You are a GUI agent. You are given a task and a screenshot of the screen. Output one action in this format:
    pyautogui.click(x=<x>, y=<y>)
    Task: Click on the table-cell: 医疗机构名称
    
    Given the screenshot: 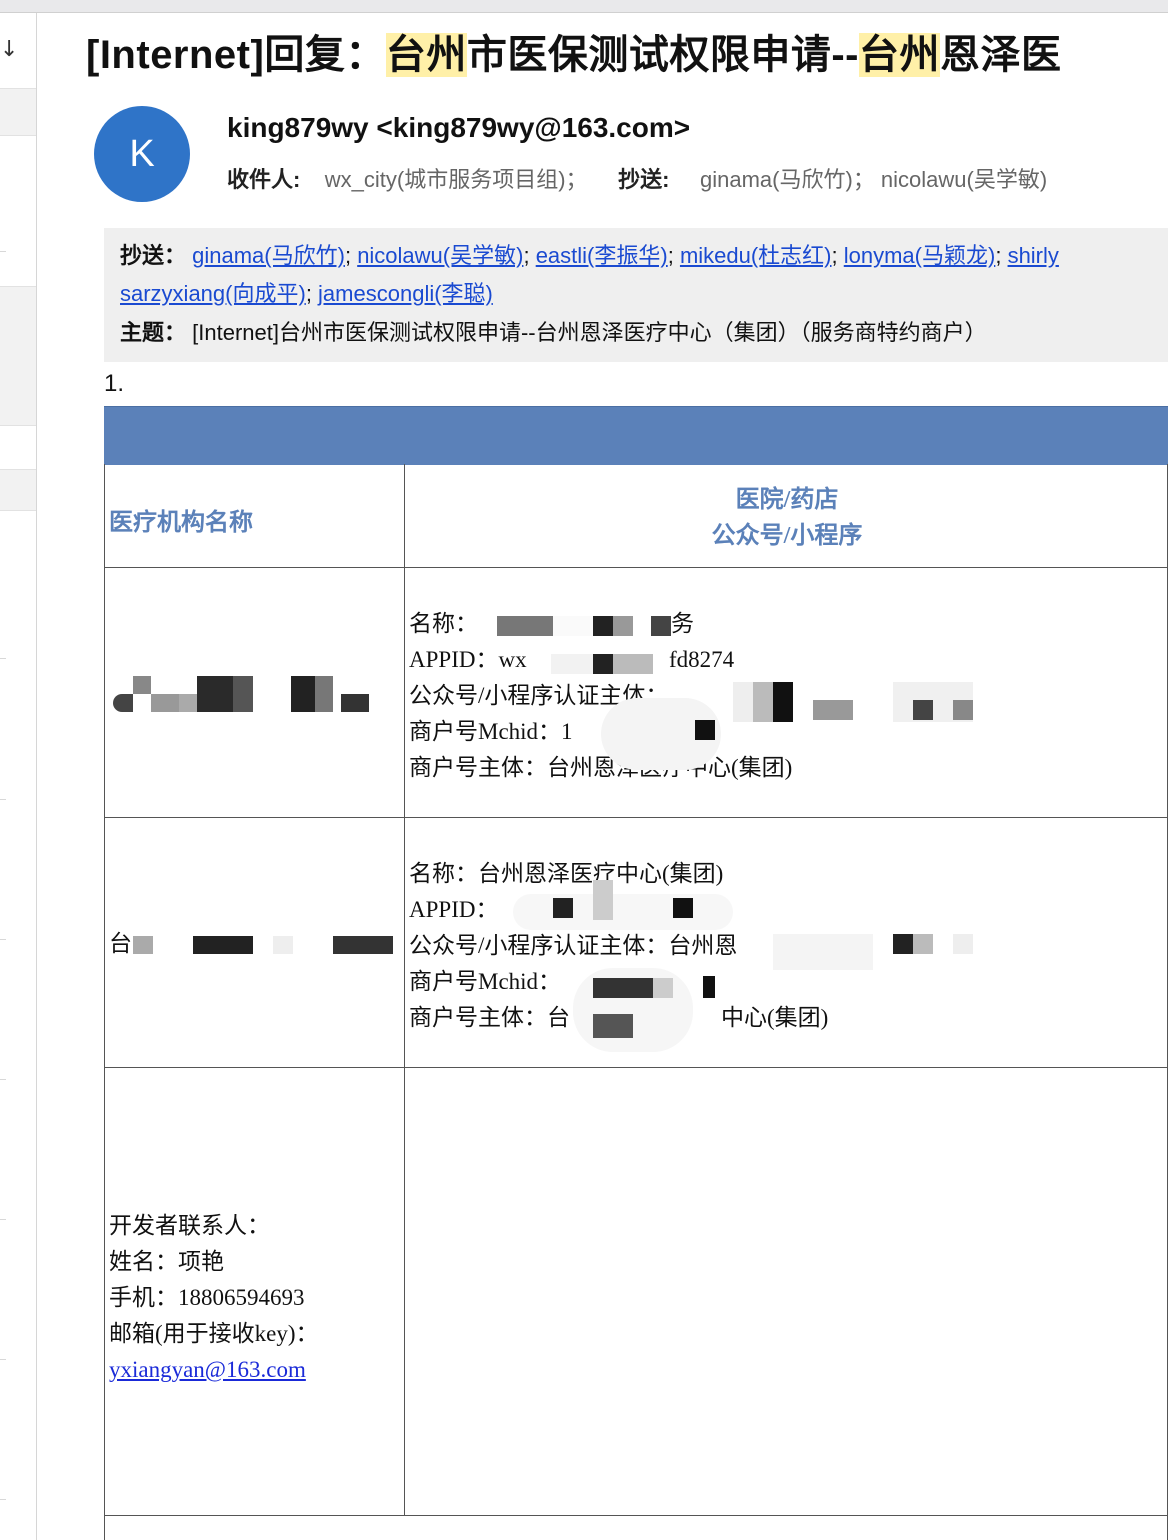 What is the action you would take?
    pyautogui.click(x=254, y=516)
    